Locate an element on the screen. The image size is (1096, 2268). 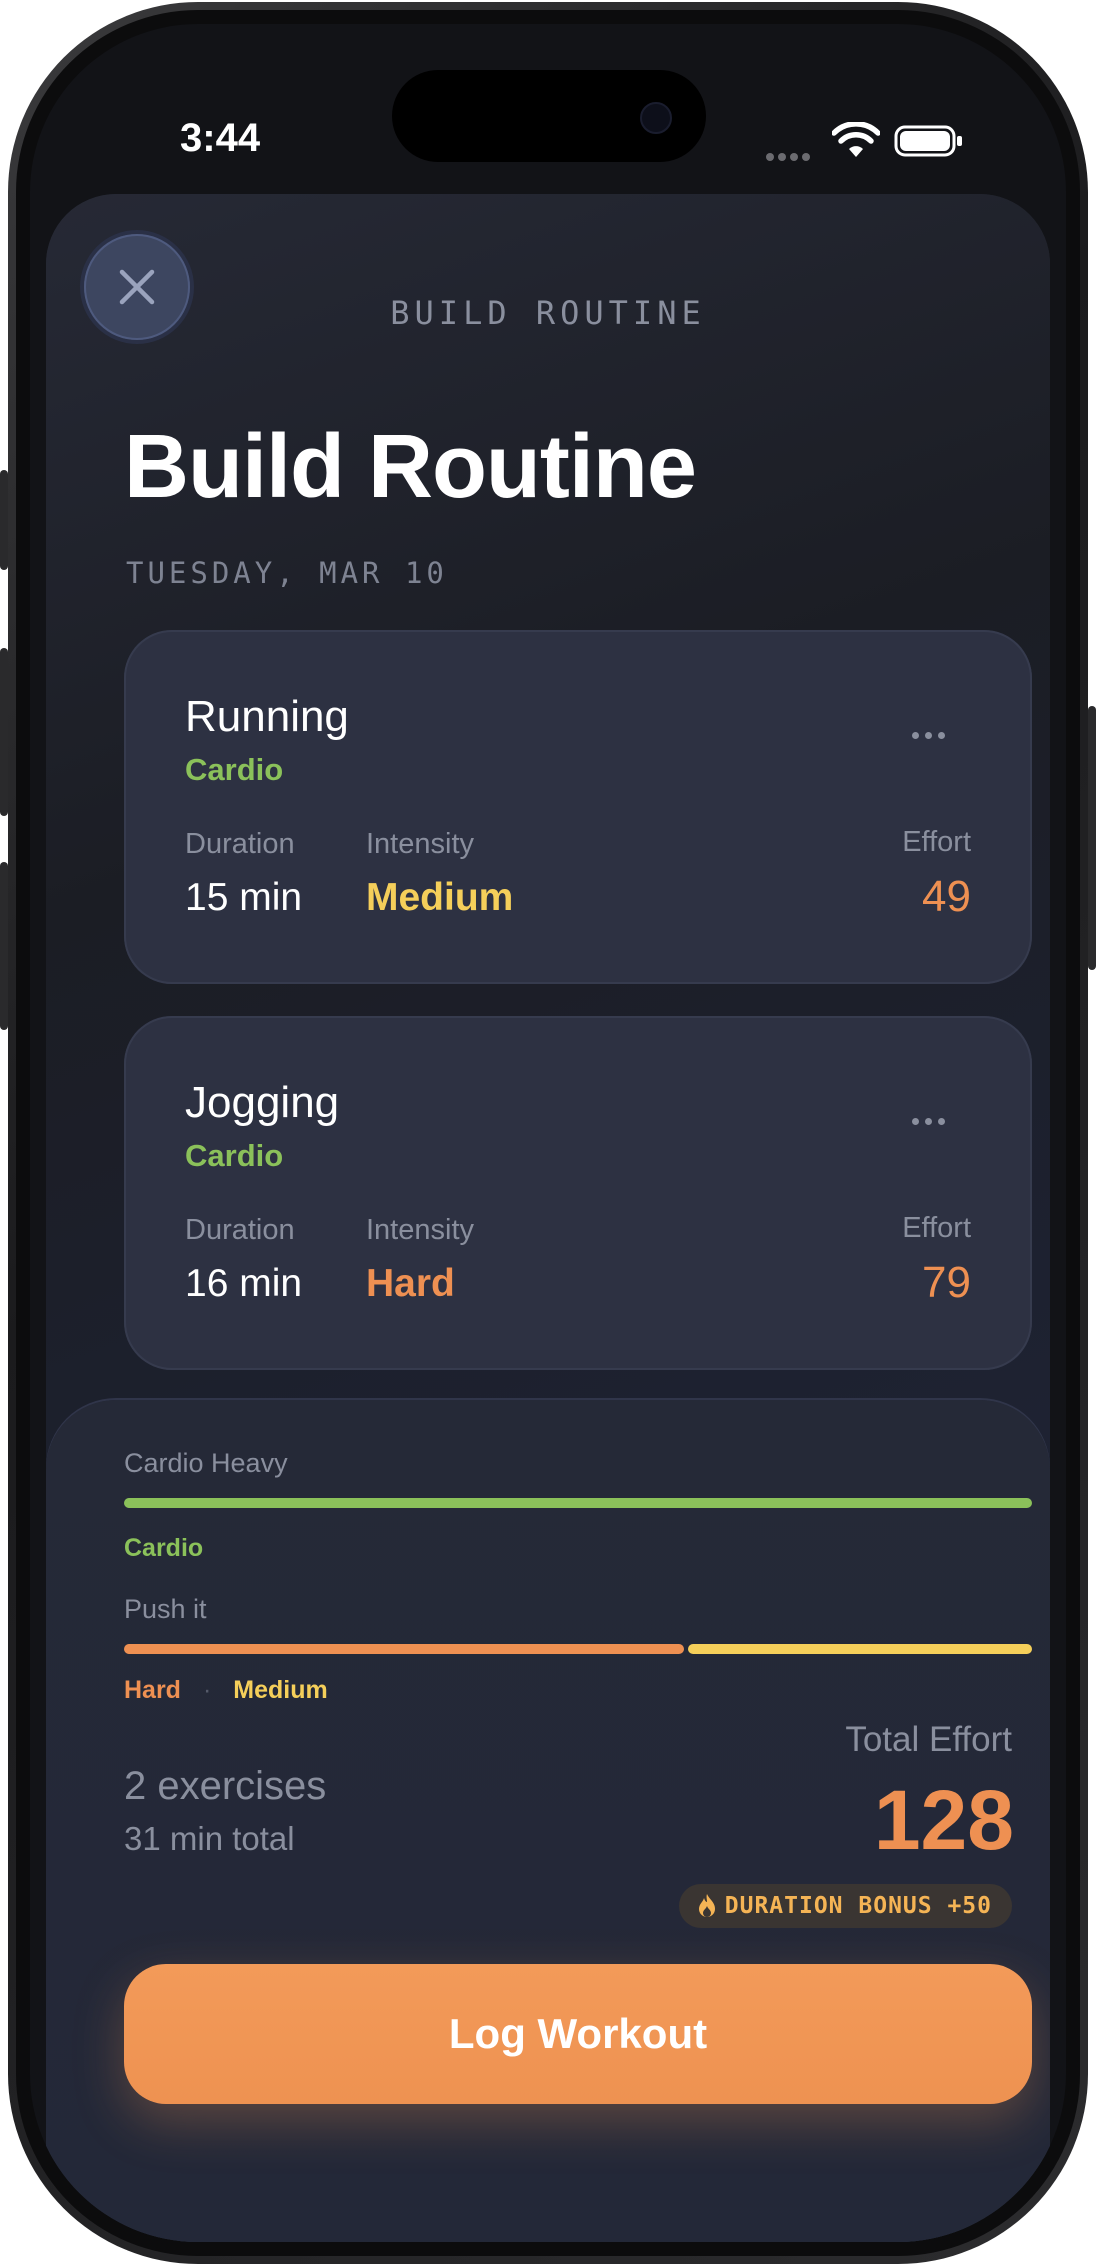
duration-bonus-badge: DURATION BONUS +50 is located at coordinates (845, 1906).